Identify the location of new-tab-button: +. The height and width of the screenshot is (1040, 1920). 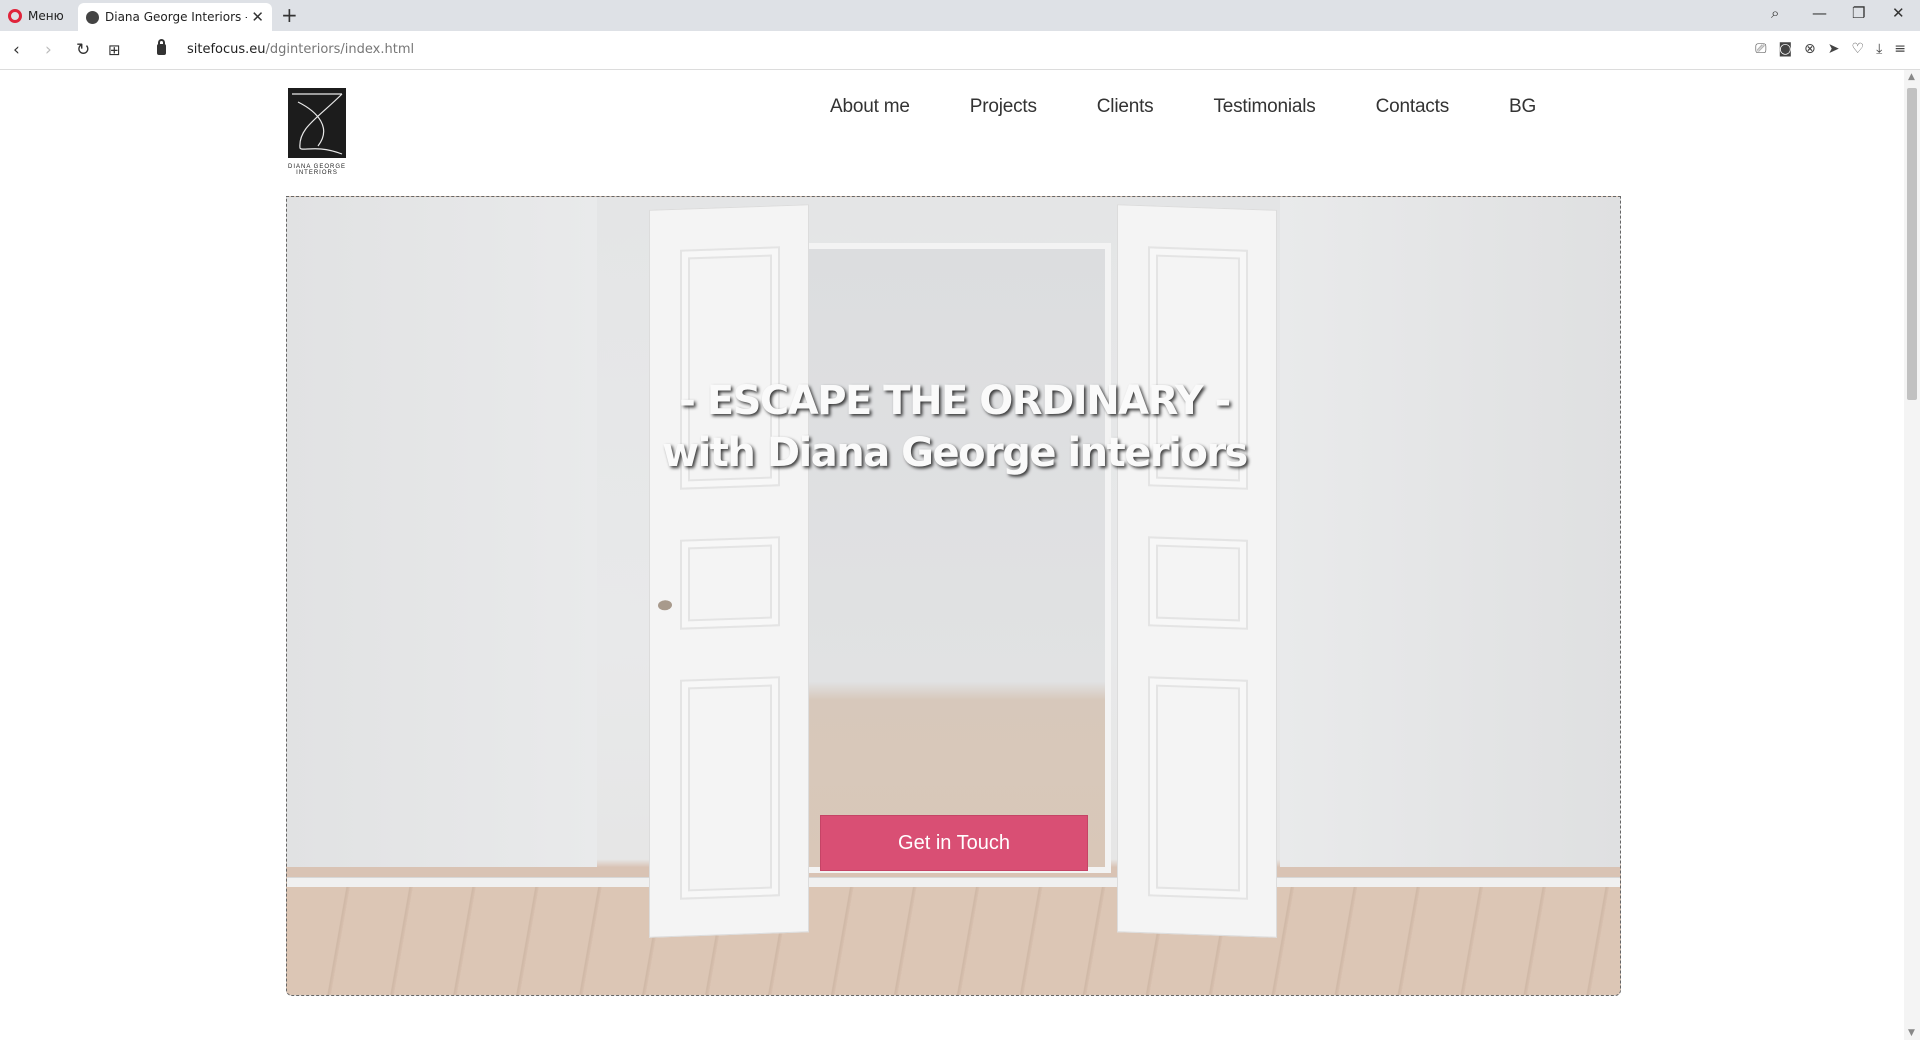
(289, 15).